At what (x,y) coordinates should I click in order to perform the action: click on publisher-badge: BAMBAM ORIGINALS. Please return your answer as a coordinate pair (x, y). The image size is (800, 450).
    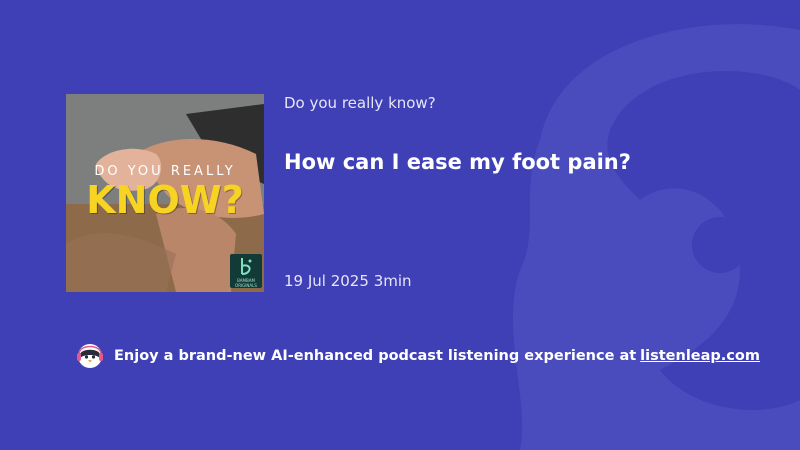
    Looking at the image, I should click on (246, 271).